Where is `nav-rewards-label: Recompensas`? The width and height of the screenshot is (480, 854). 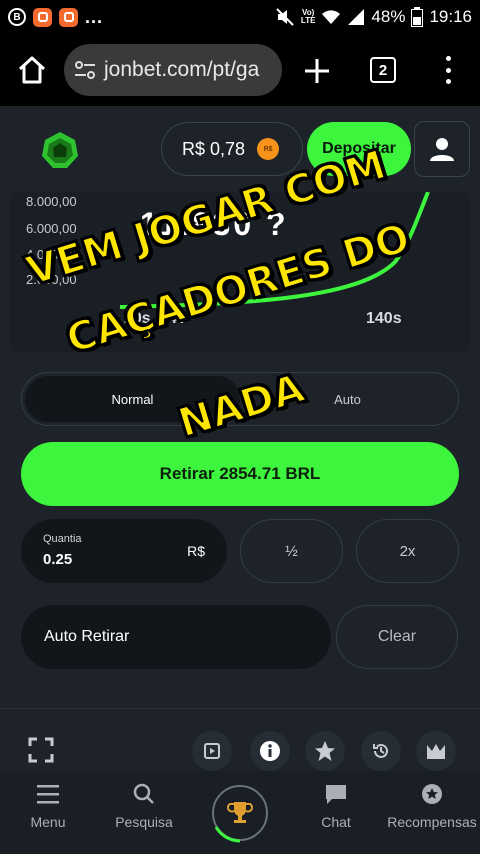
nav-rewards-label: Recompensas is located at coordinates (432, 822).